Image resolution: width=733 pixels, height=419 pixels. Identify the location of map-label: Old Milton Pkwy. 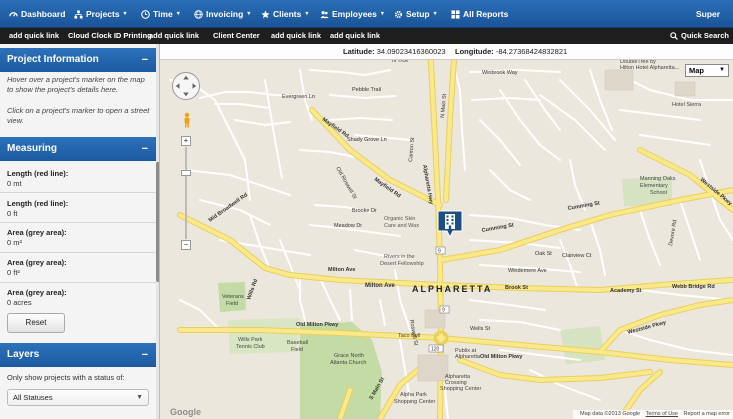
(501, 357).